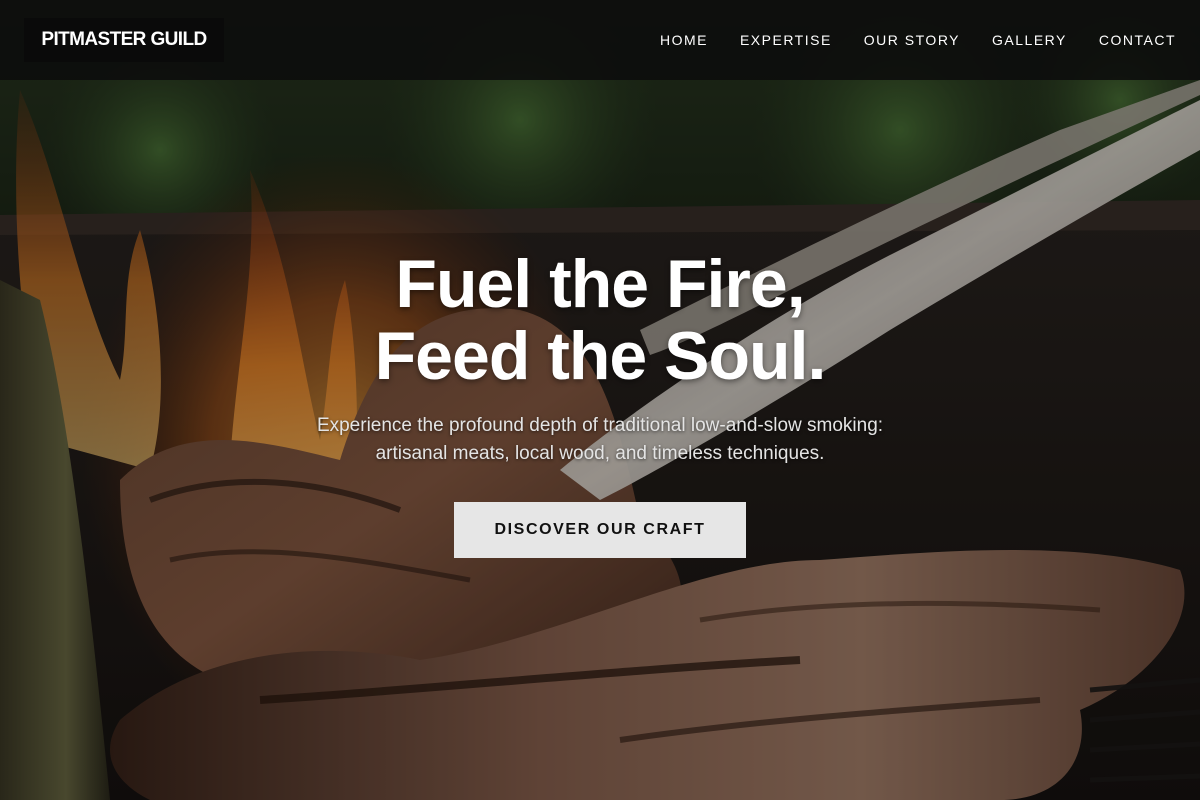 Image resolution: width=1200 pixels, height=800 pixels. What do you see at coordinates (1137, 40) in the screenshot?
I see `nav-link-contact: CONTACT` at bounding box center [1137, 40].